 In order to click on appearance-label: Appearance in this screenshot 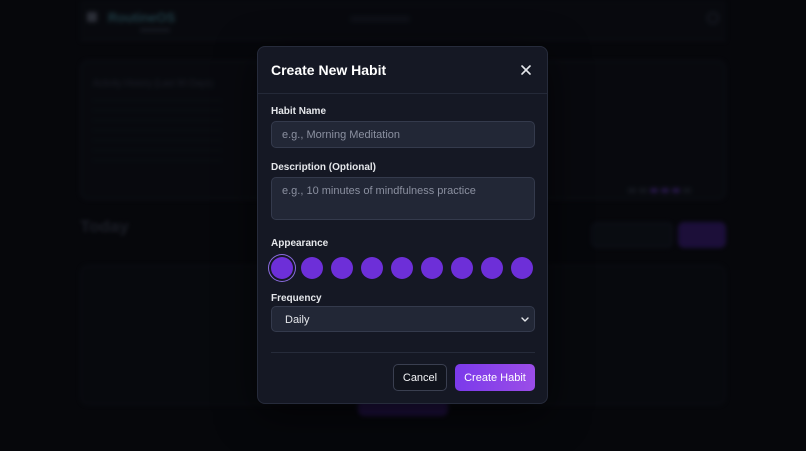, I will do `click(300, 243)`.